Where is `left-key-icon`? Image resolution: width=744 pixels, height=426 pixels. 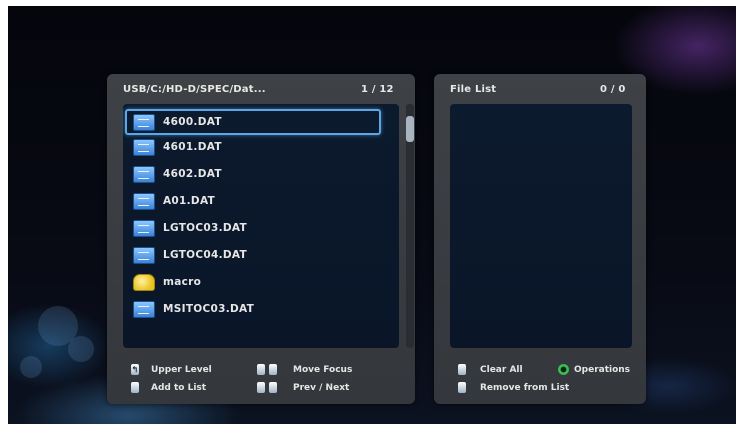
left-key-icon is located at coordinates (261, 369).